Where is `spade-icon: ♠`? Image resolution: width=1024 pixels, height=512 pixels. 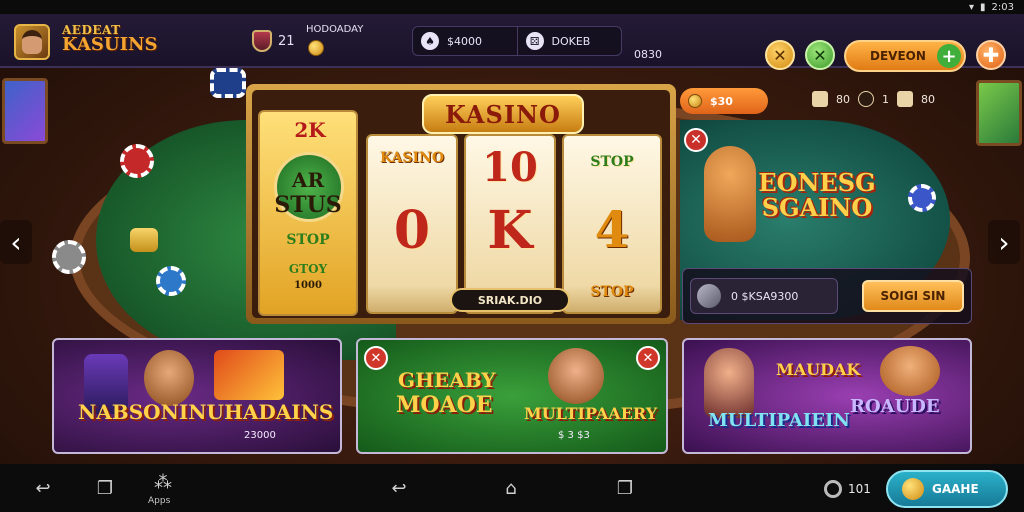
spade-icon: ♠ is located at coordinates (430, 41).